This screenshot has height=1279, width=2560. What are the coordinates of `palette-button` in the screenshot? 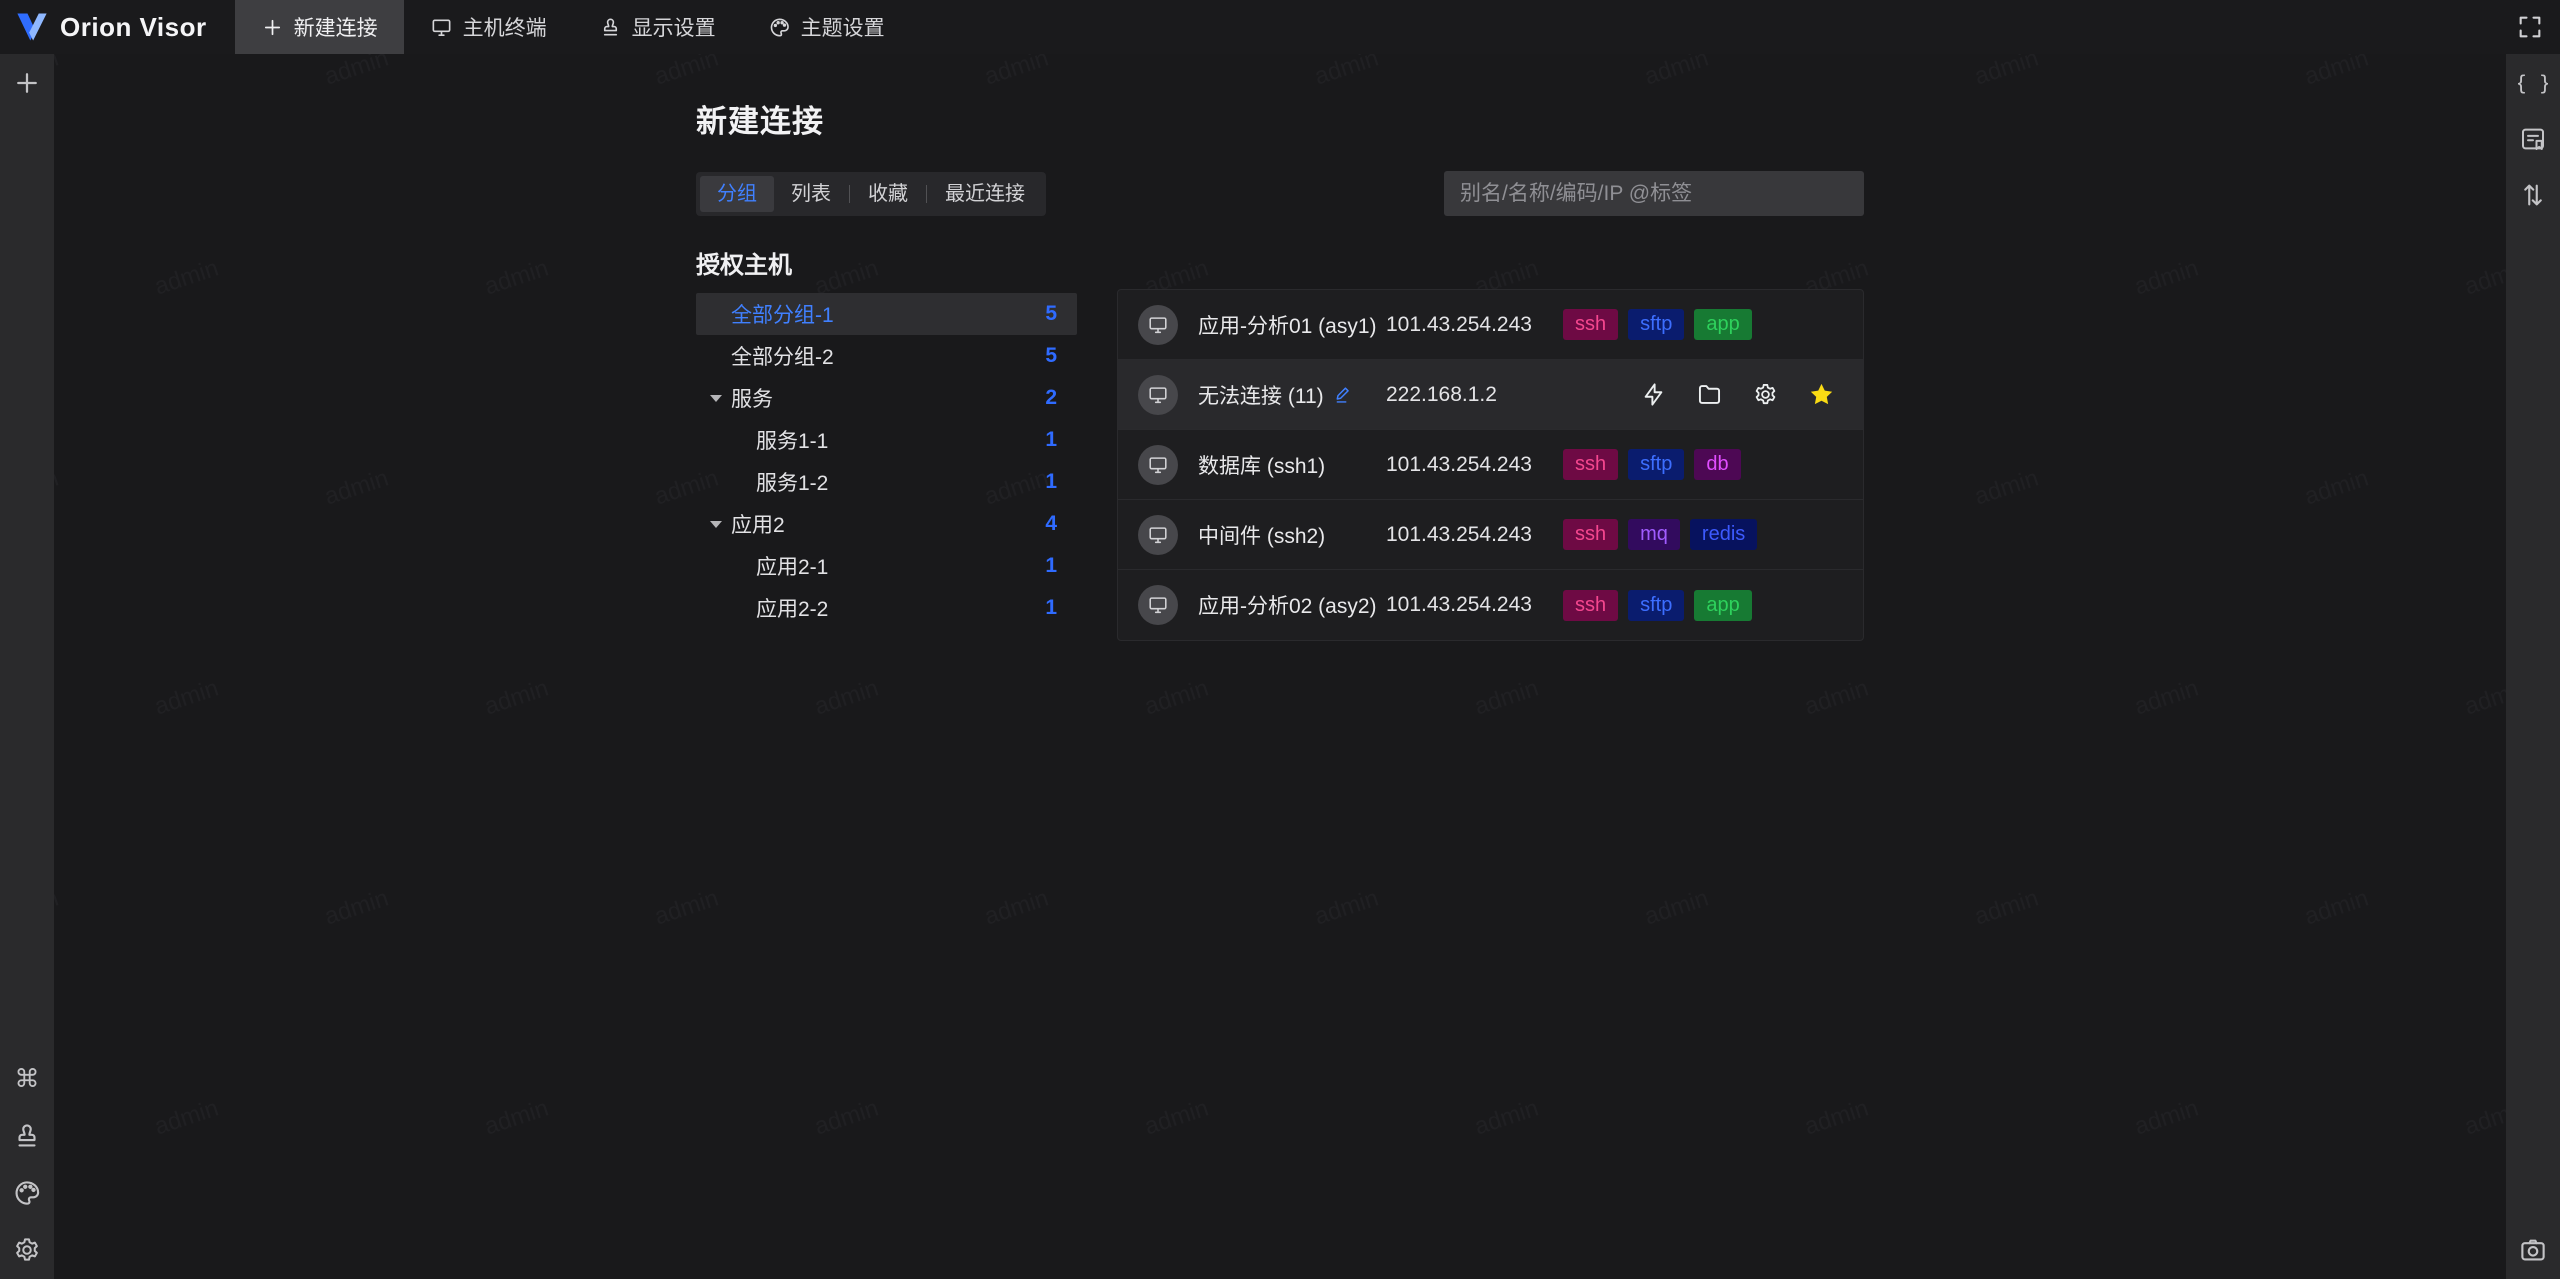 It's located at (27, 1193).